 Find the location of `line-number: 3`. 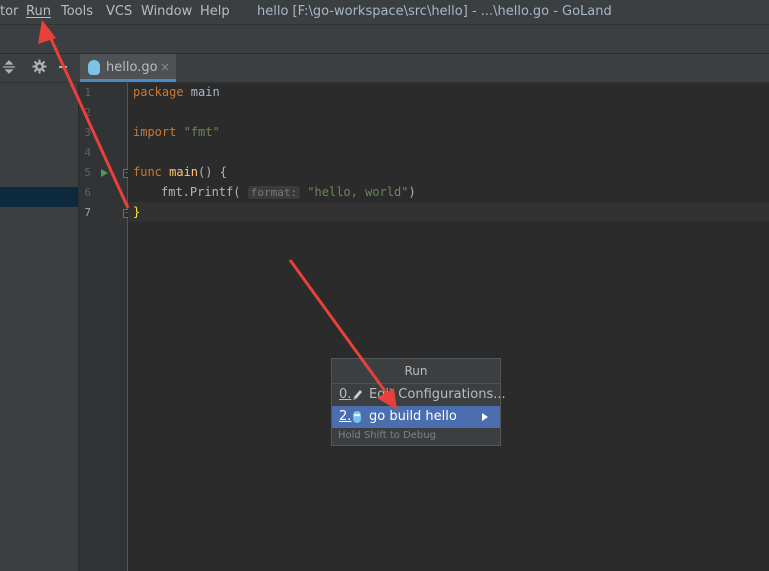

line-number: 3 is located at coordinates (87, 132).